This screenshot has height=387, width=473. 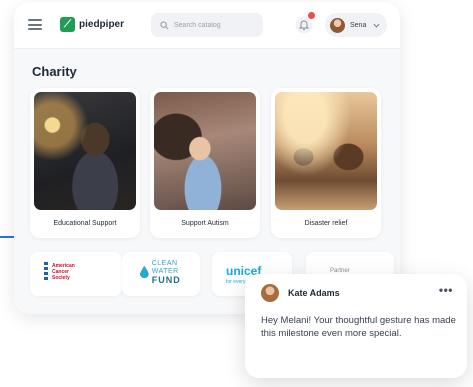 I want to click on notification-badge, so click(x=311, y=15).